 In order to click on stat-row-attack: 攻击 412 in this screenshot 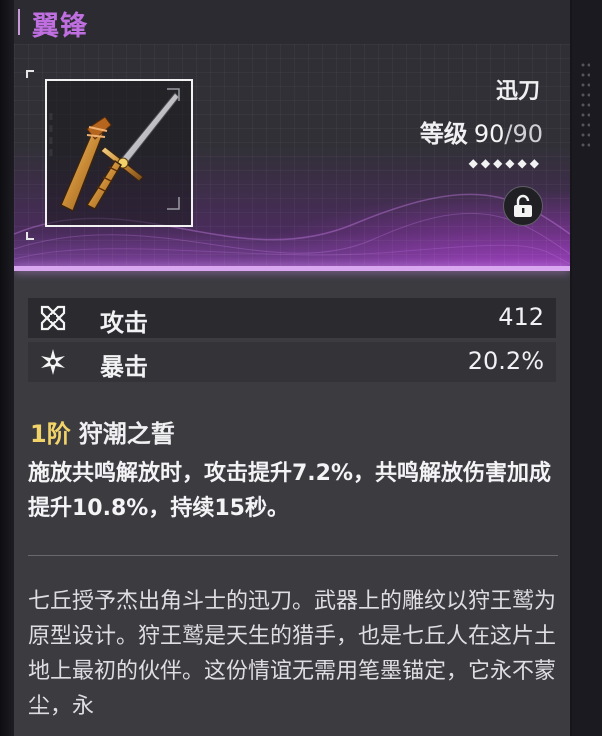, I will do `click(292, 318)`.